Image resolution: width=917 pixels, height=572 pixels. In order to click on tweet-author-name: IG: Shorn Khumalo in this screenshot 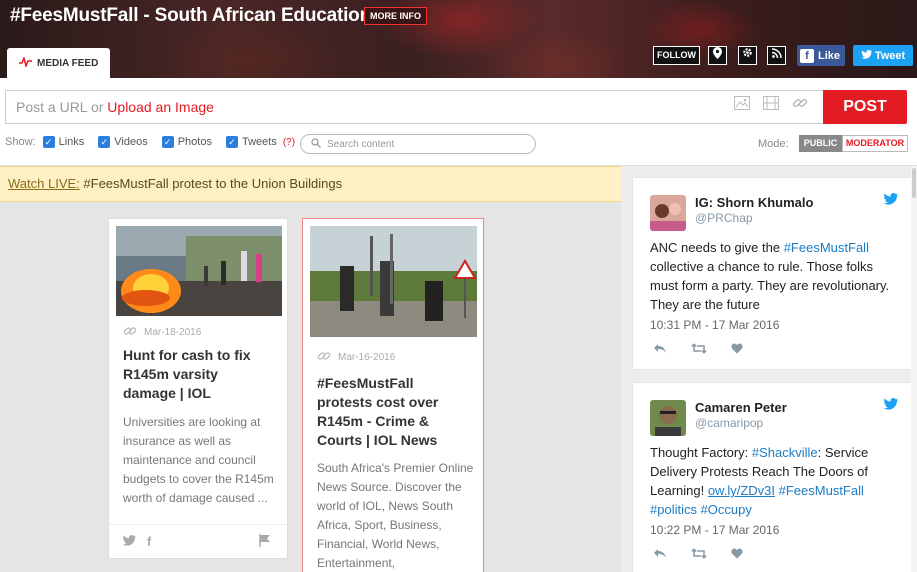, I will do `click(754, 202)`.